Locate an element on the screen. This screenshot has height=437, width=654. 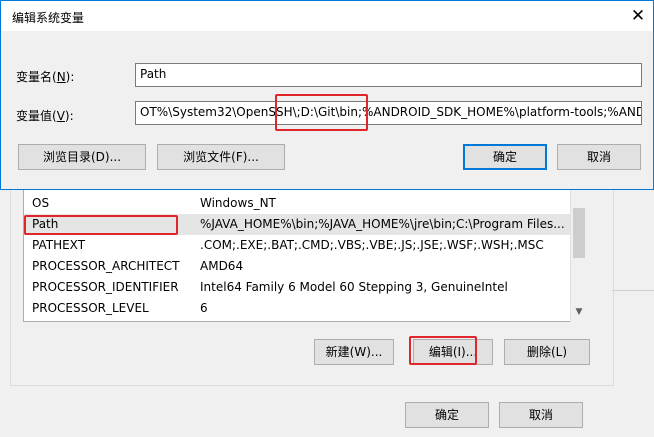
title-bar: 编辑系统变量 ✕ is located at coordinates (327, 16).